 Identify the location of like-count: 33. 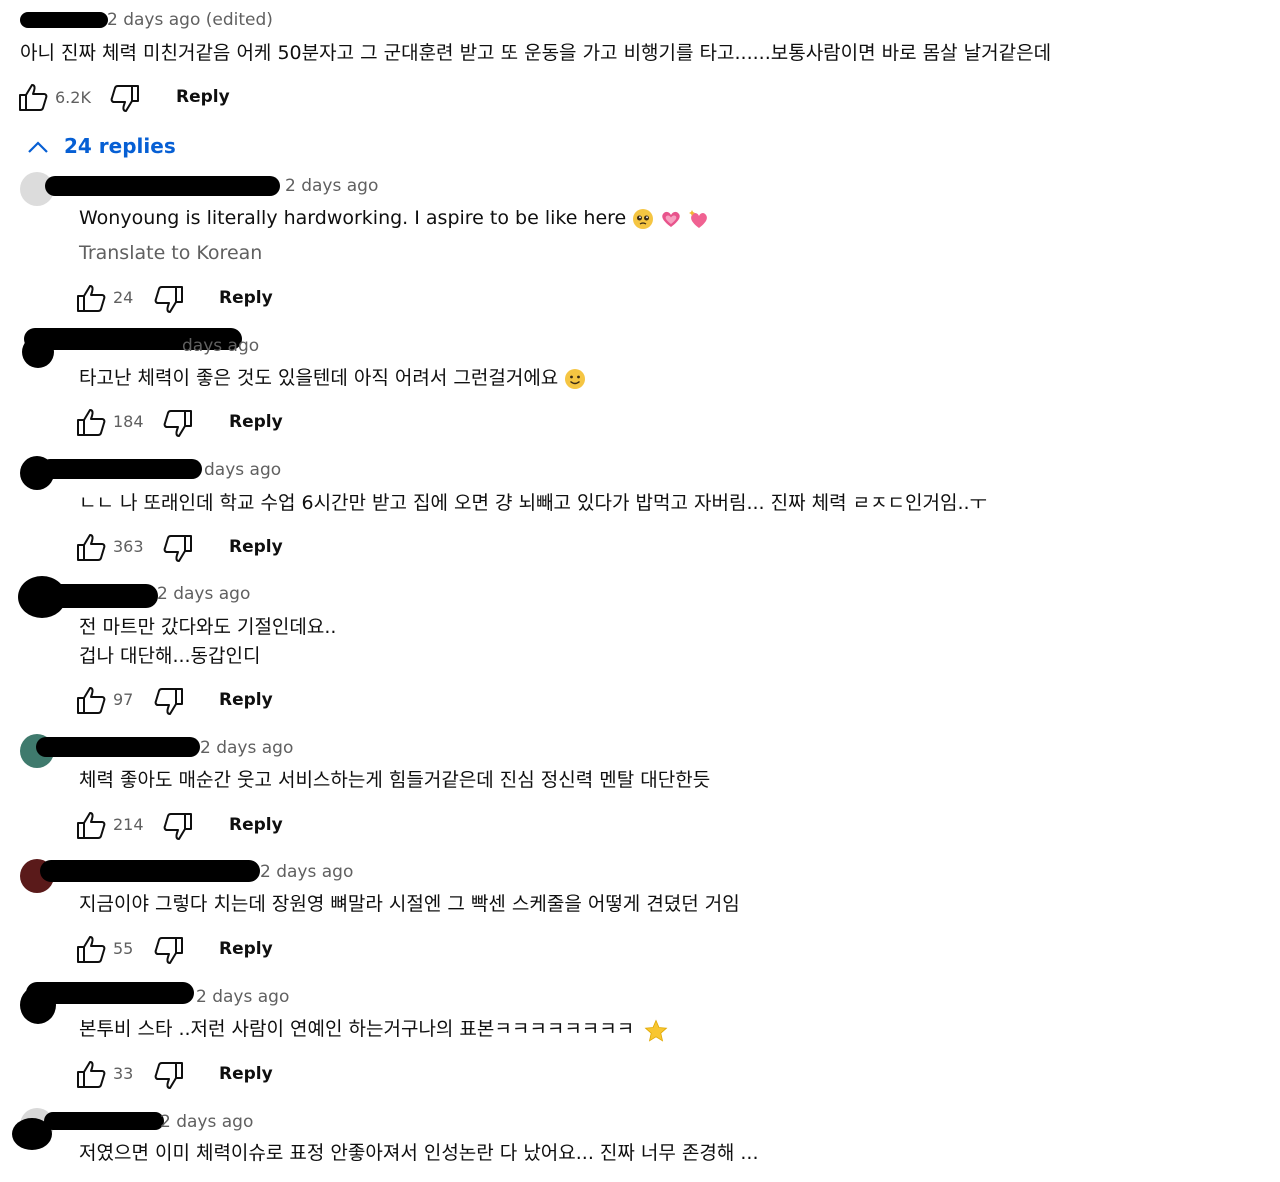
(123, 1073).